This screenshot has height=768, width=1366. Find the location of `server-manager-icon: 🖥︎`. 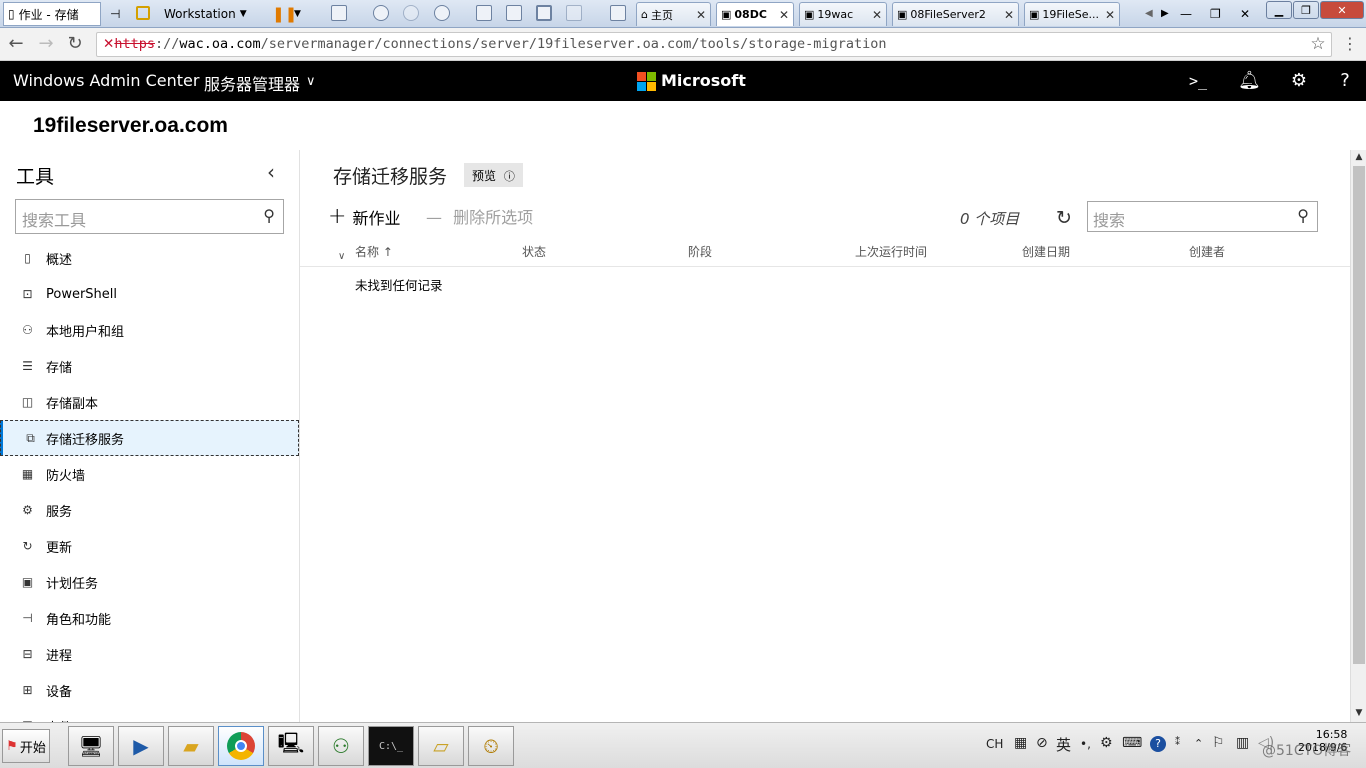

server-manager-icon: 🖥︎ is located at coordinates (91, 746).